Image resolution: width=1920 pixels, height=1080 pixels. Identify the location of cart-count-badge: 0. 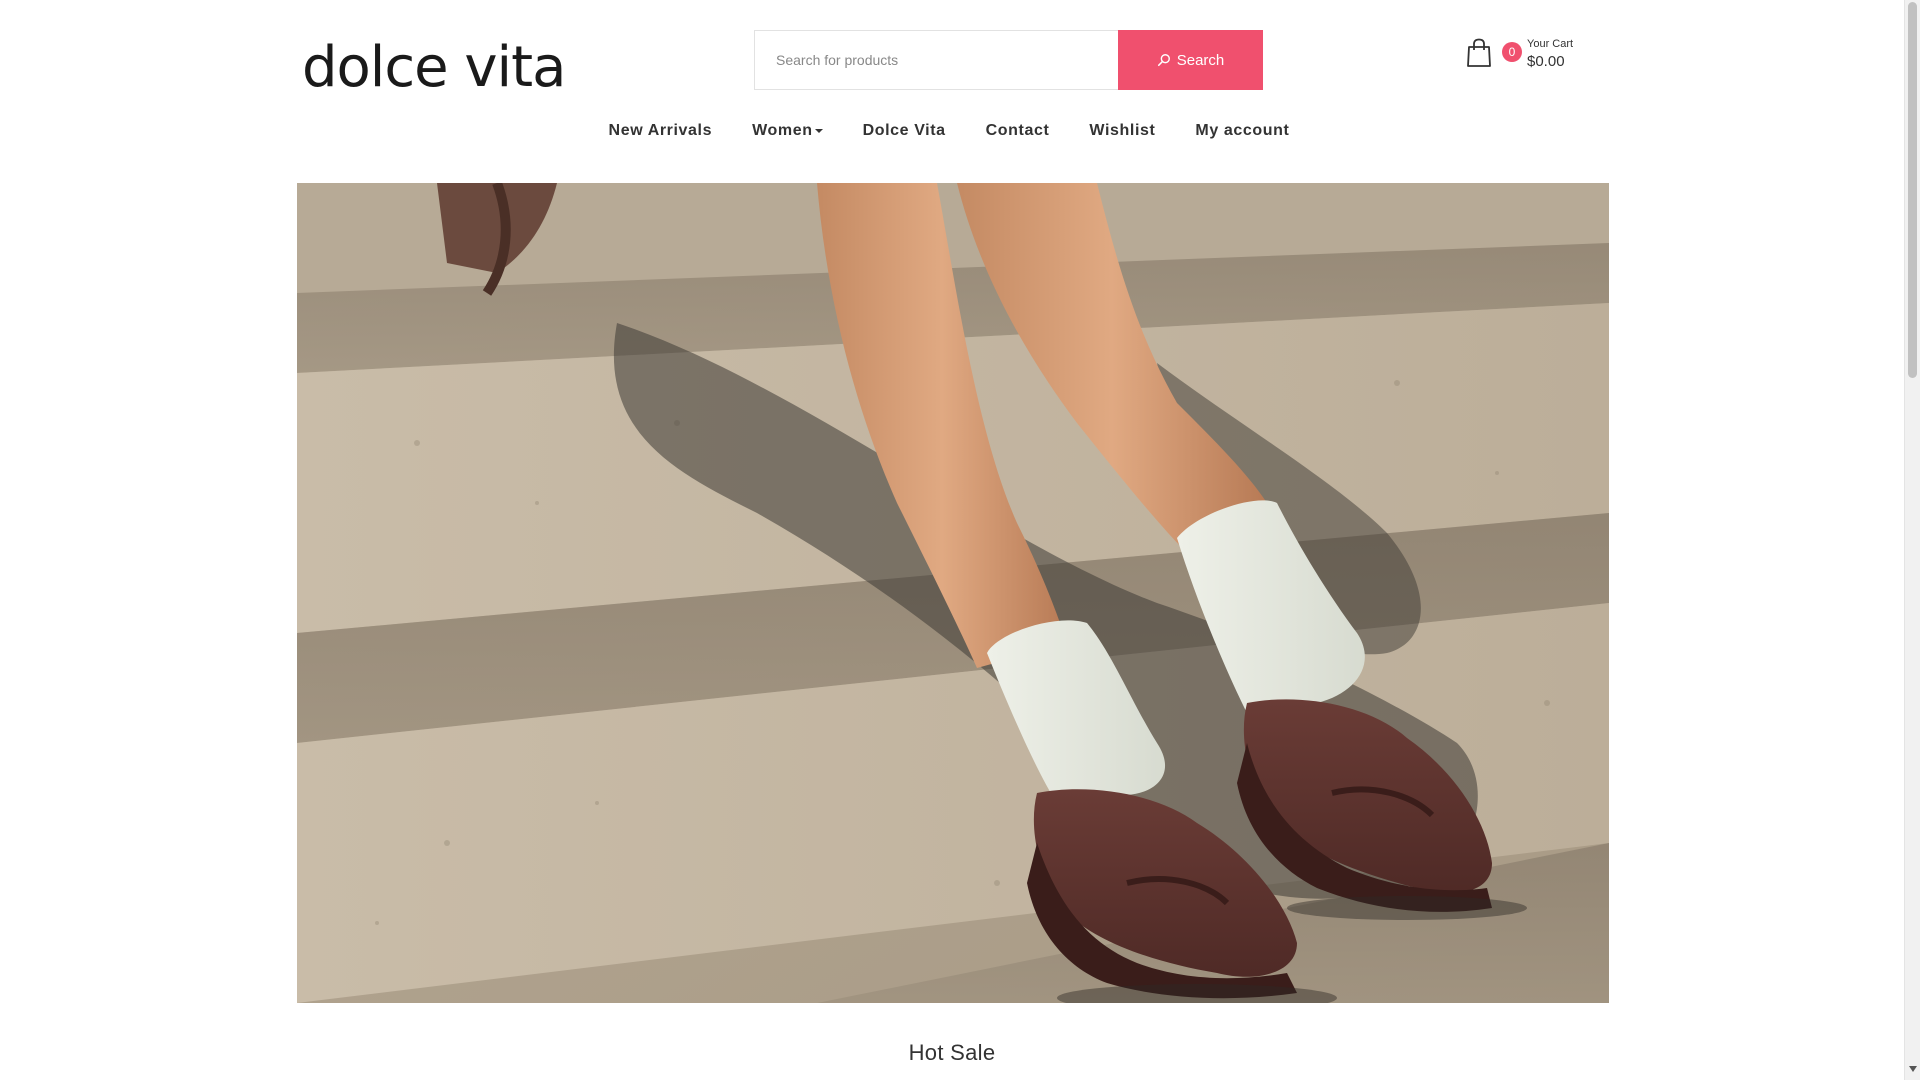
(1512, 52).